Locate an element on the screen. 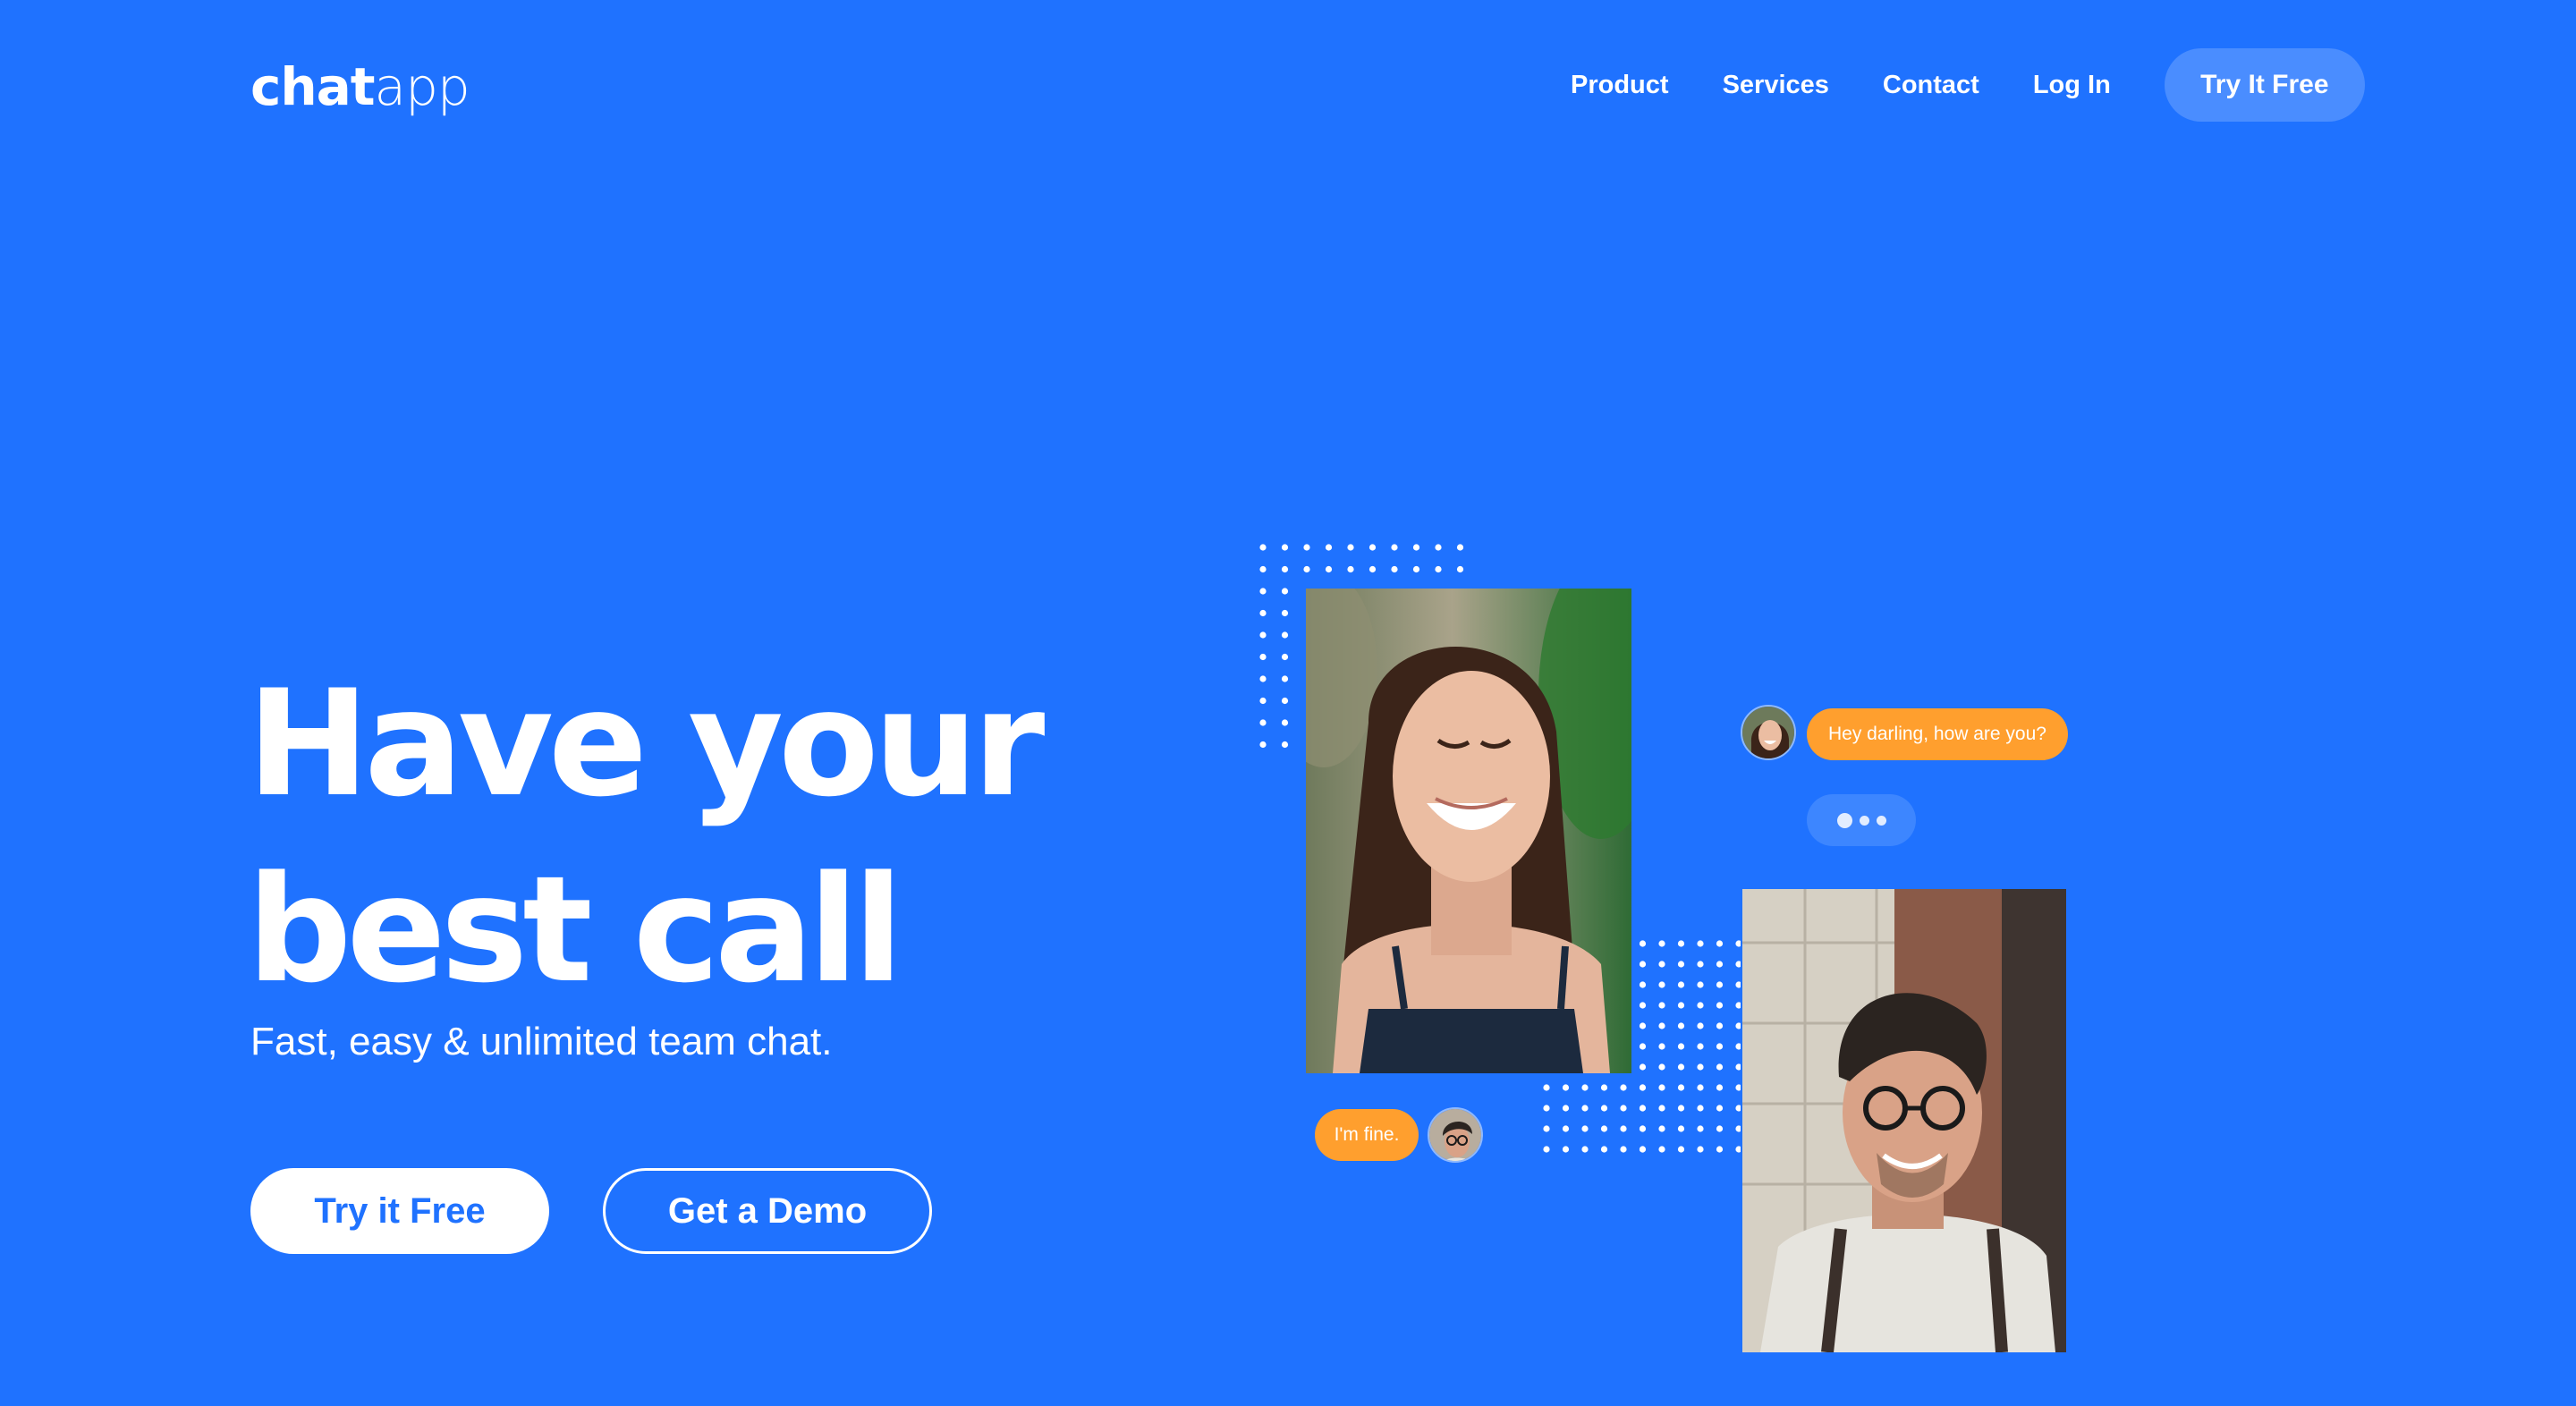 The width and height of the screenshot is (2576, 1406). try-it-free-button: Try it Free is located at coordinates (399, 1211).